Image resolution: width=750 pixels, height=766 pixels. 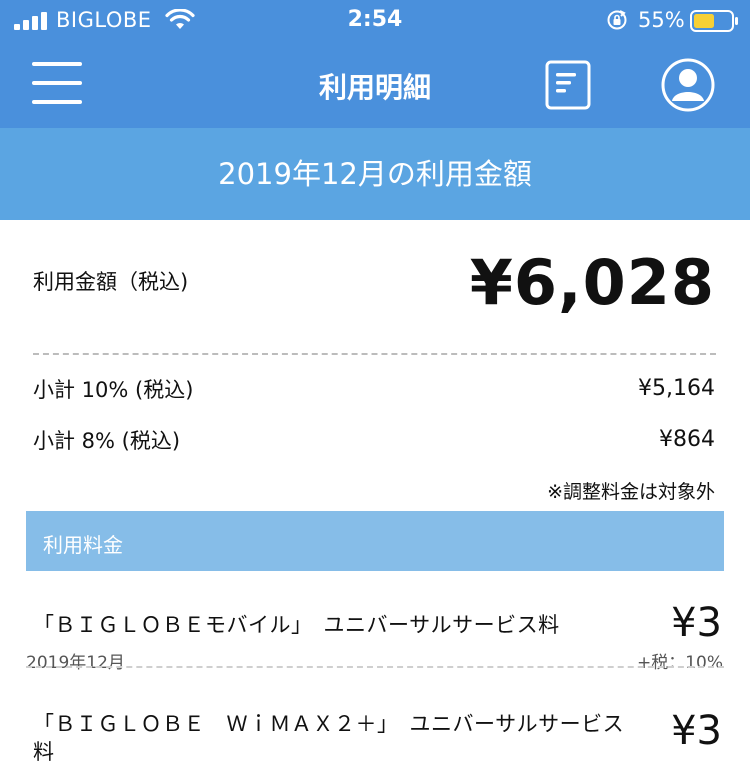 I want to click on adjustment-note: ※調整料金は対象外, so click(x=631, y=492).